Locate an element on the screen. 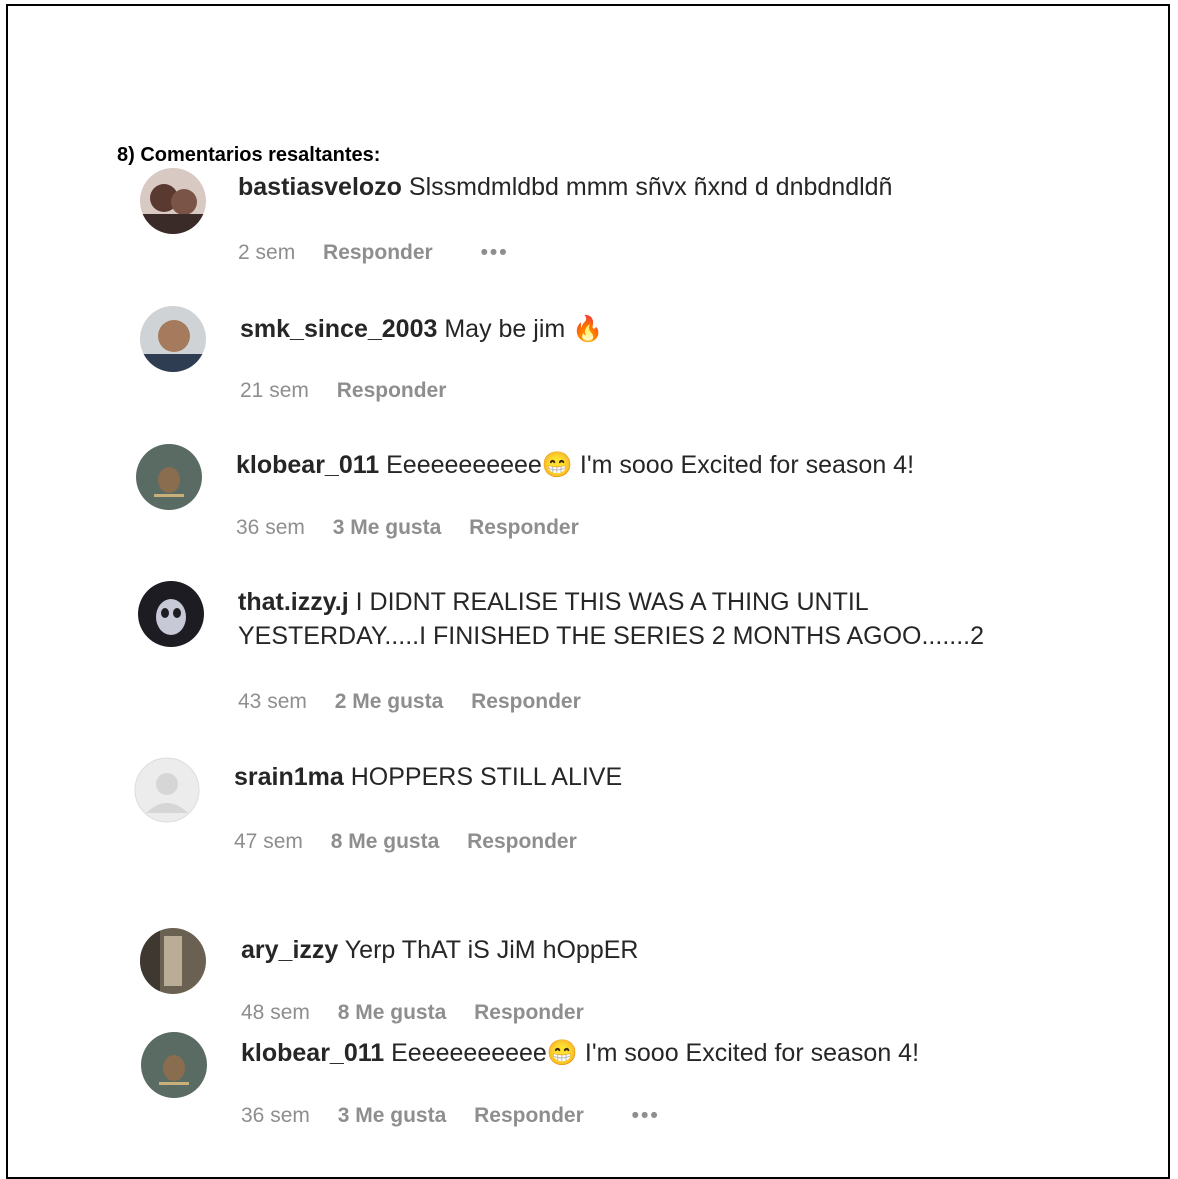  like-count: 2 Me gusta is located at coordinates (389, 701).